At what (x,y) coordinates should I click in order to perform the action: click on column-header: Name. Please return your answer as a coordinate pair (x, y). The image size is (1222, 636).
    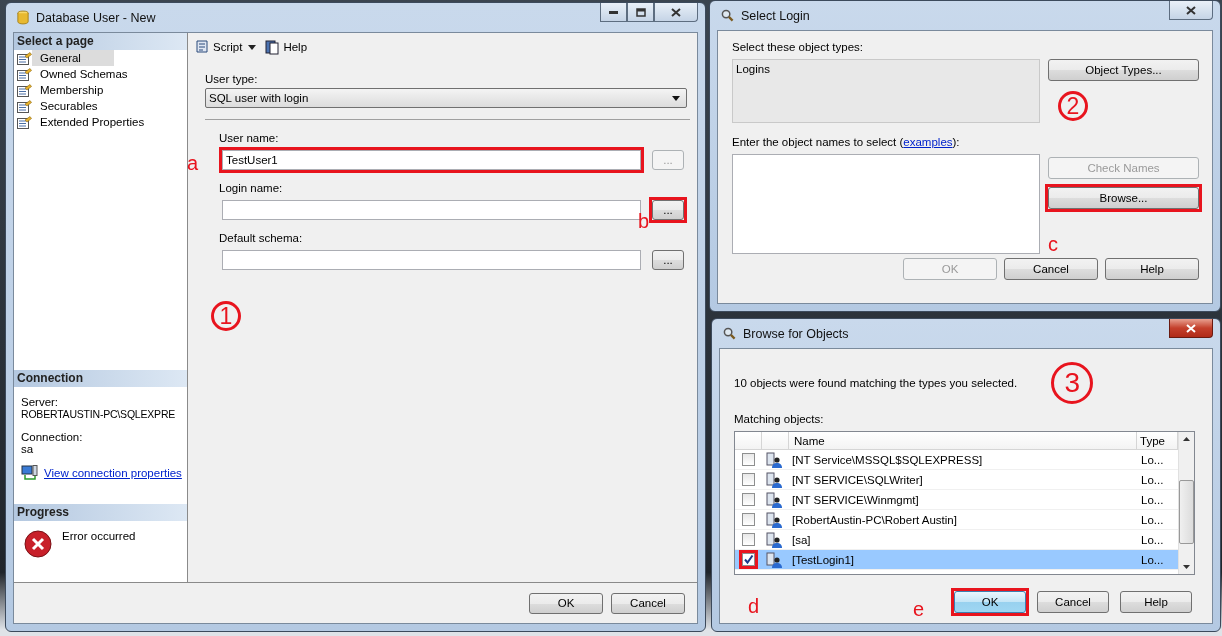
    Looking at the image, I should click on (809, 440).